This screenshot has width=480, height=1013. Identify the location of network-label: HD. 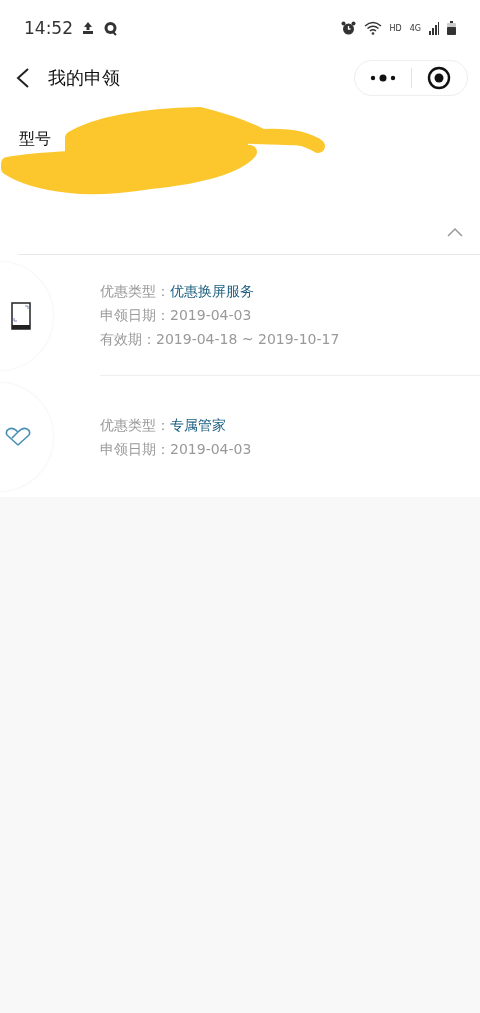
(395, 28).